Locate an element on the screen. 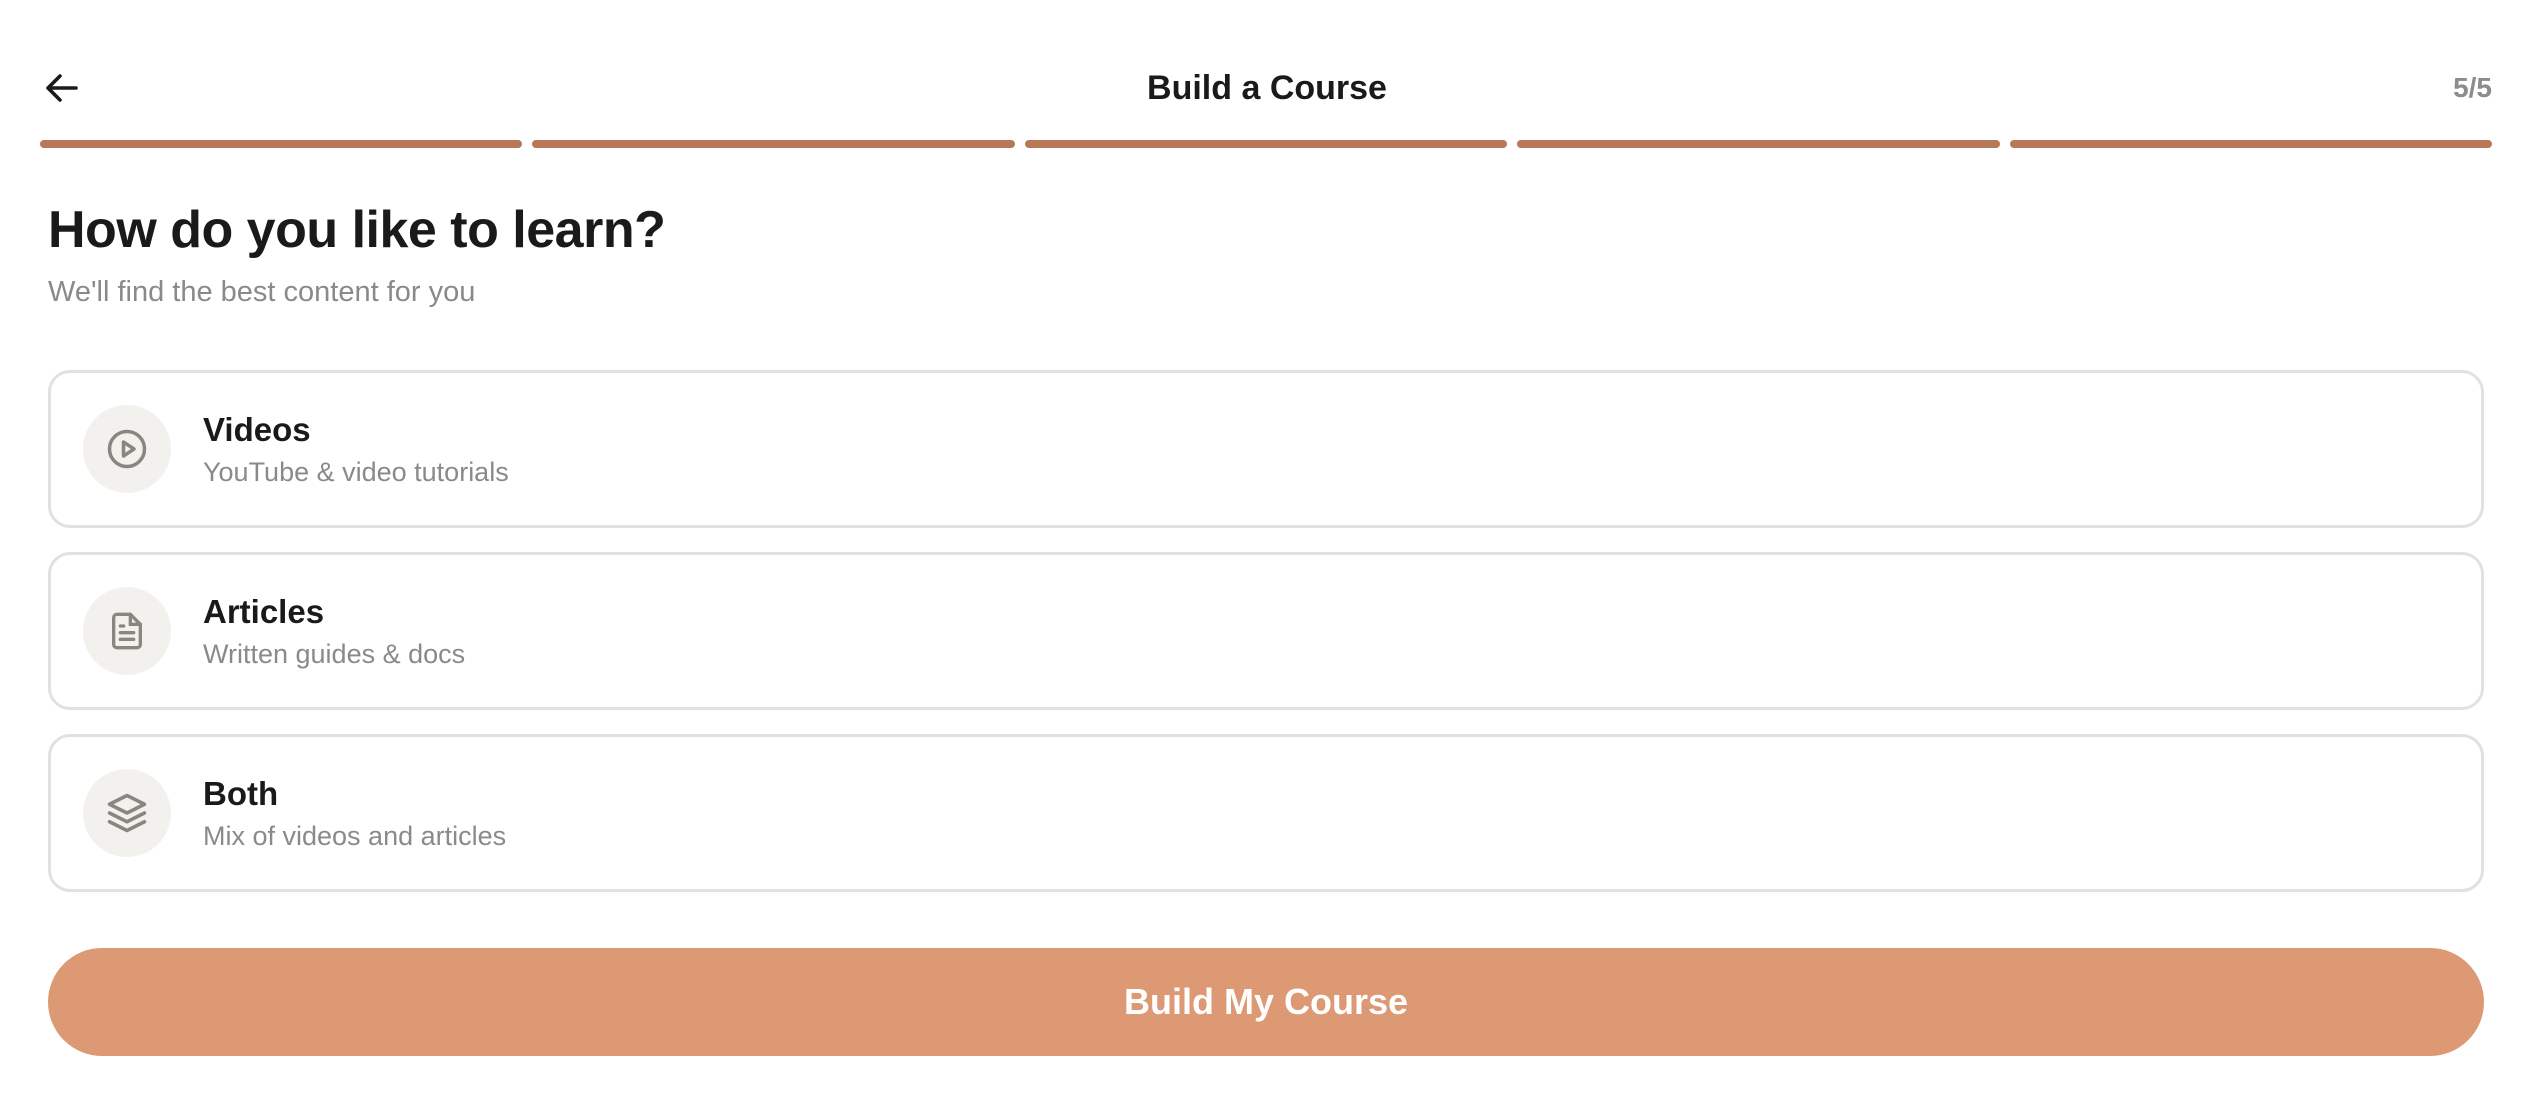 The height and width of the screenshot is (1112, 2534). question-subtitle: We'll find the best content for you is located at coordinates (262, 292).